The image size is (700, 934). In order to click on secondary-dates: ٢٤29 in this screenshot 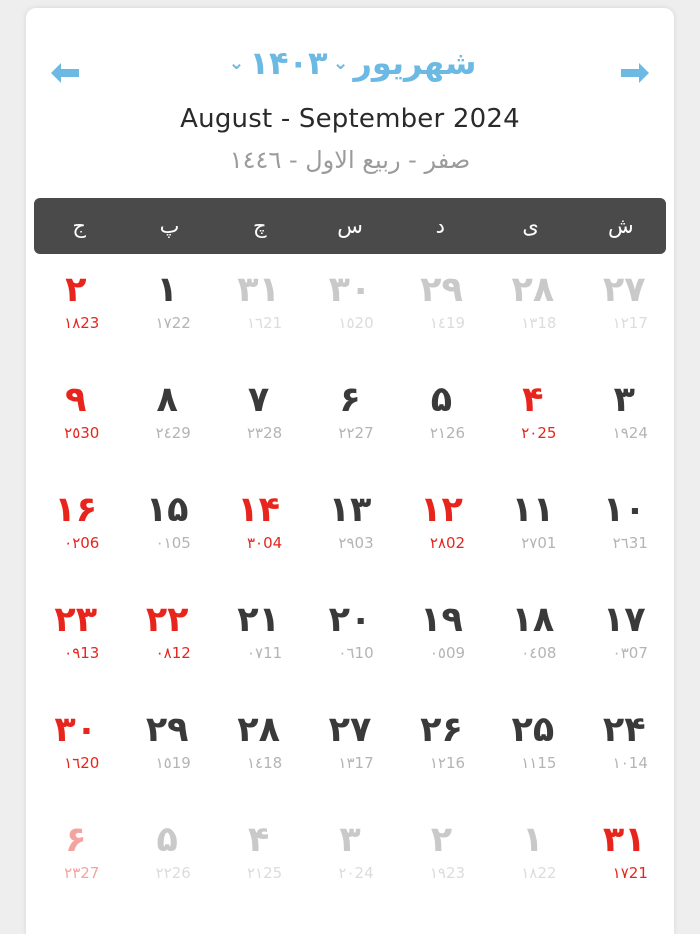, I will do `click(166, 433)`.